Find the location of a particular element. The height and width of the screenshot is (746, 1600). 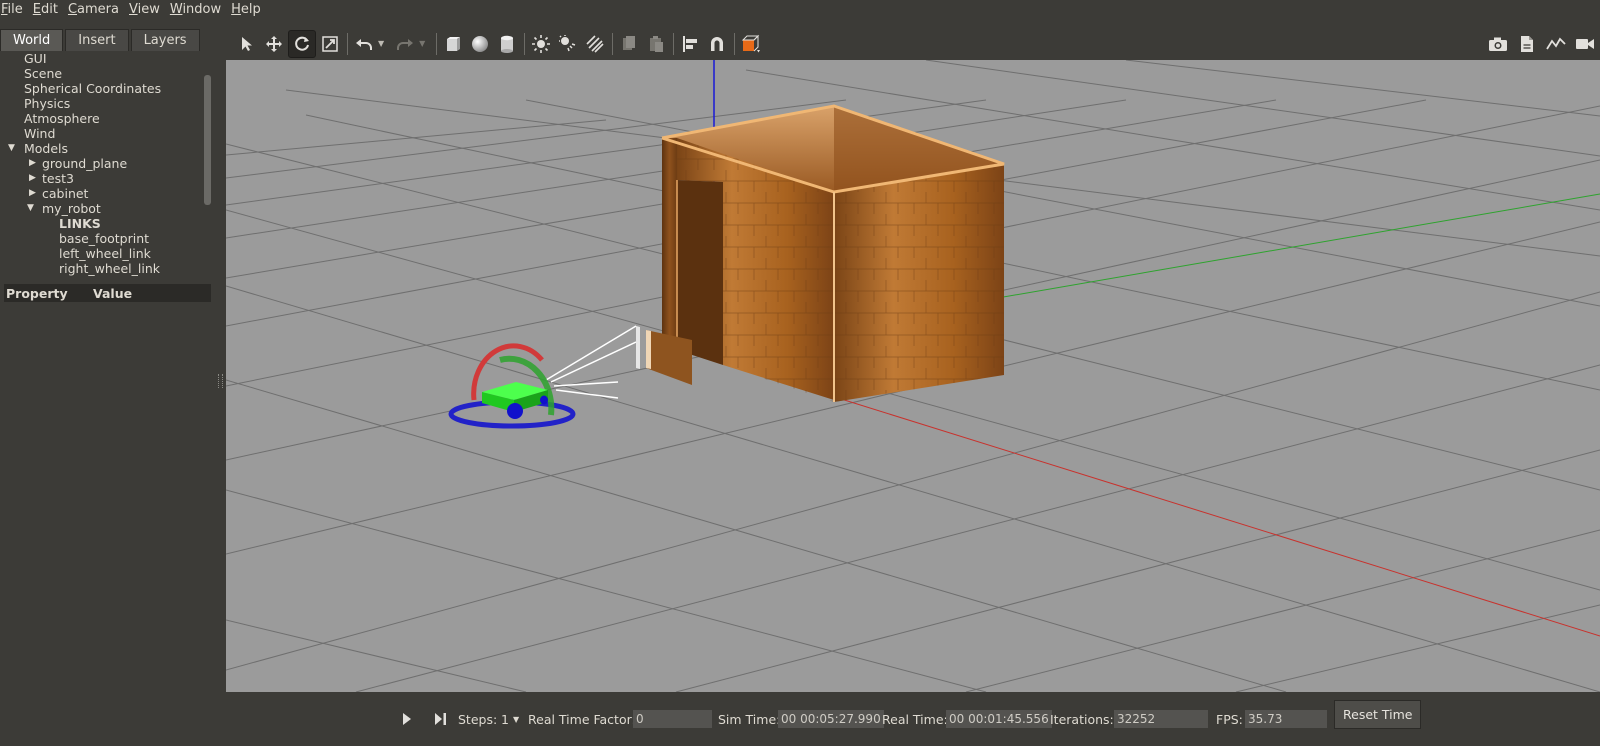

menu-camera-label: amera is located at coordinates (98, 9).